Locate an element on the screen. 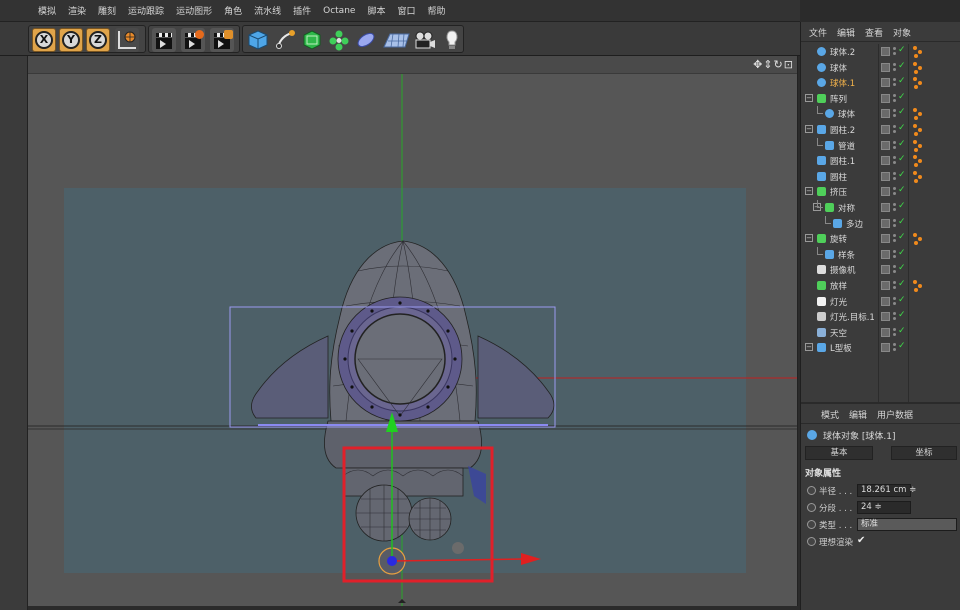 The height and width of the screenshot is (610, 960). object-manager-menu-item: 编辑 is located at coordinates (846, 32).